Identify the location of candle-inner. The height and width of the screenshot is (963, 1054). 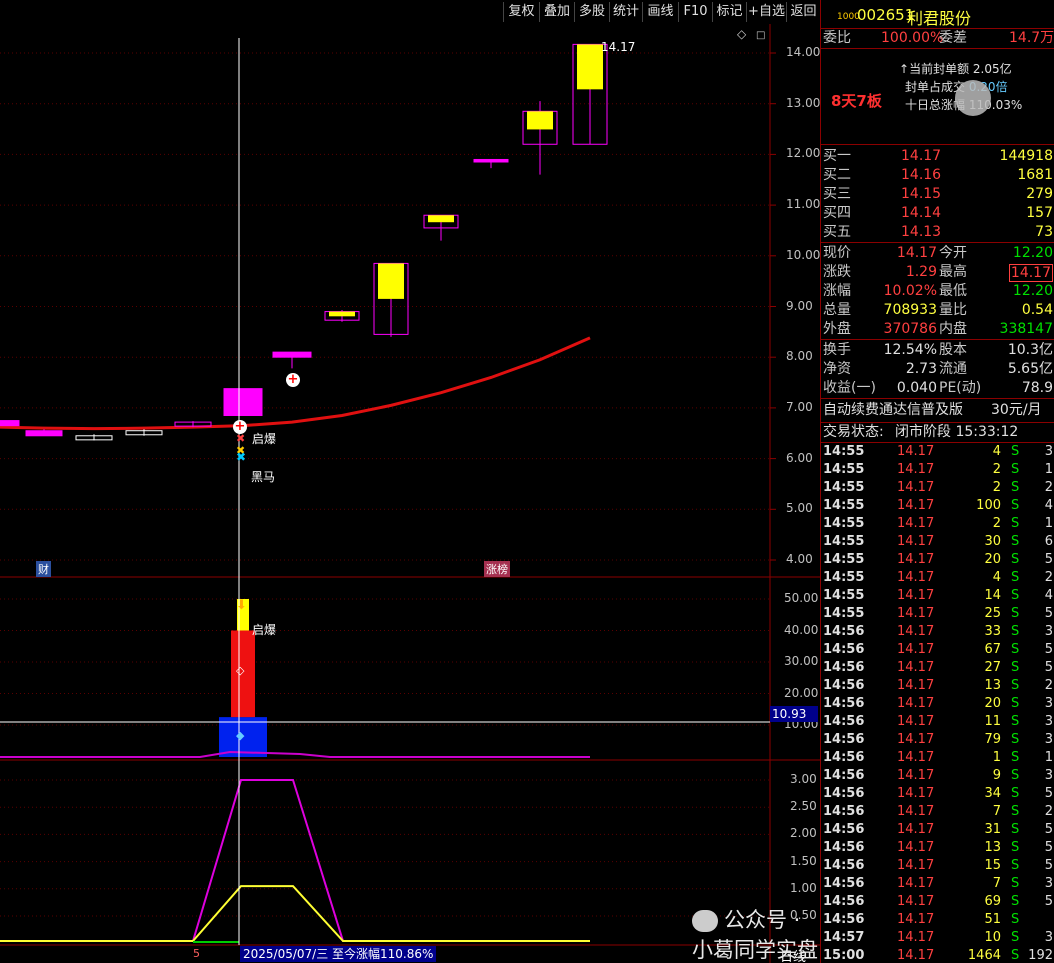
(441, 219).